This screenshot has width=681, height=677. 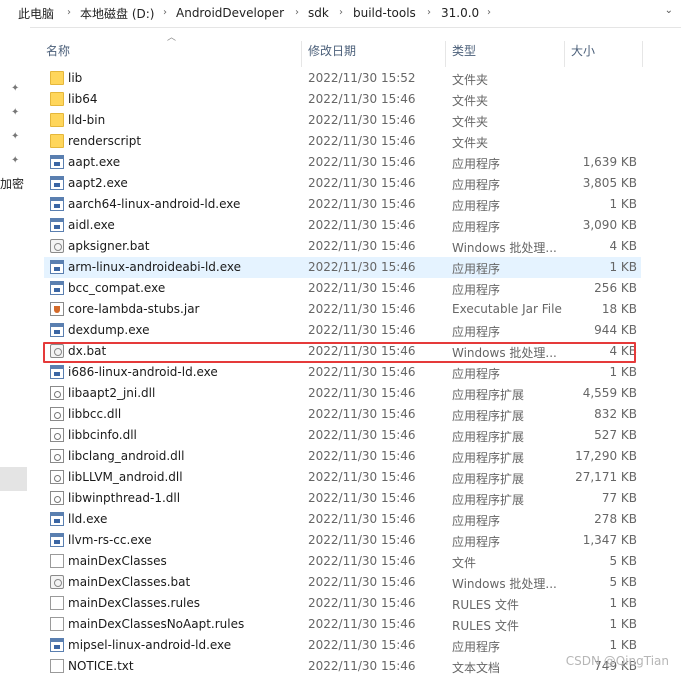 I want to click on file-row: mainDexClasses 2022/11/30 15:46 文件 5 KB, so click(x=342, y=561).